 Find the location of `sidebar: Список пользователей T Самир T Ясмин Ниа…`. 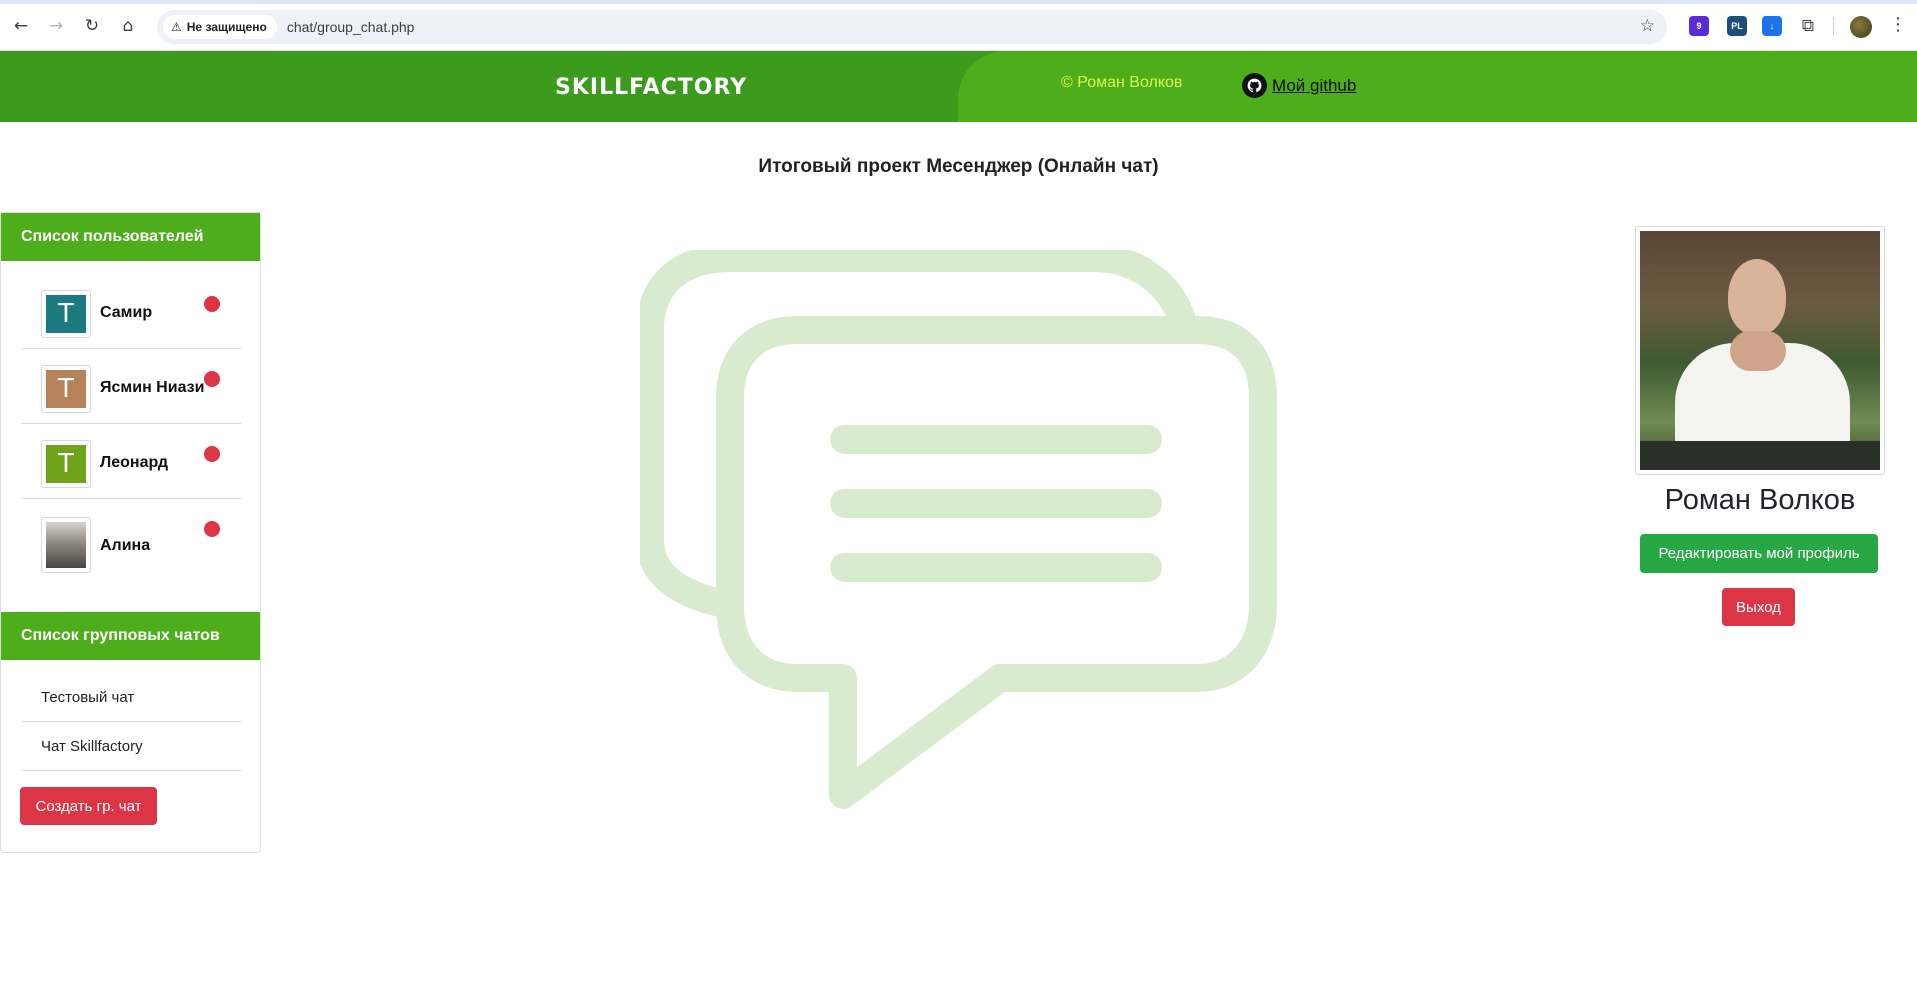

sidebar: Список пользователей T Самир T Ясмин Ниа… is located at coordinates (130, 532).